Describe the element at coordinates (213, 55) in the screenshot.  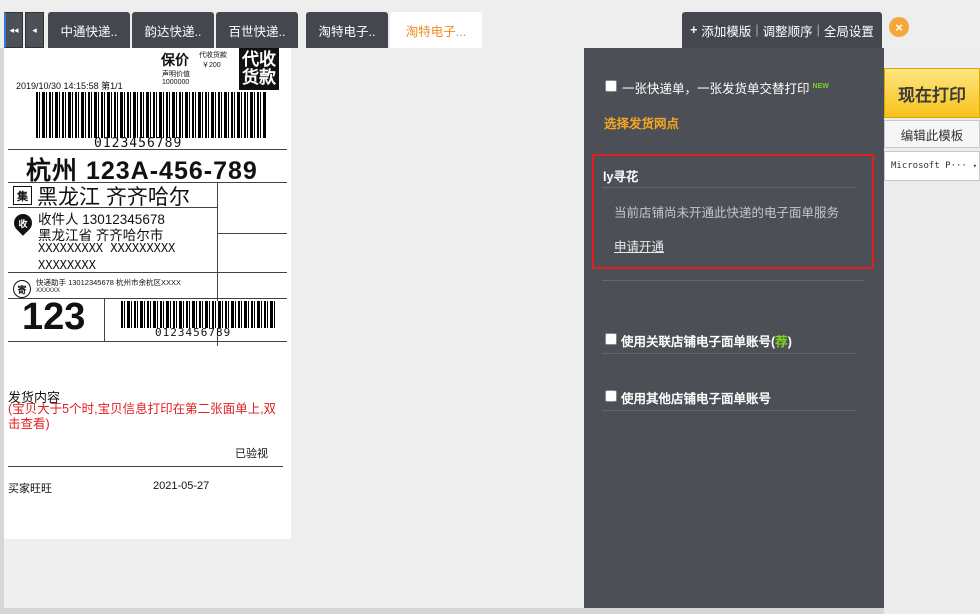
I see `payment-value-label: 代收货款` at that location.